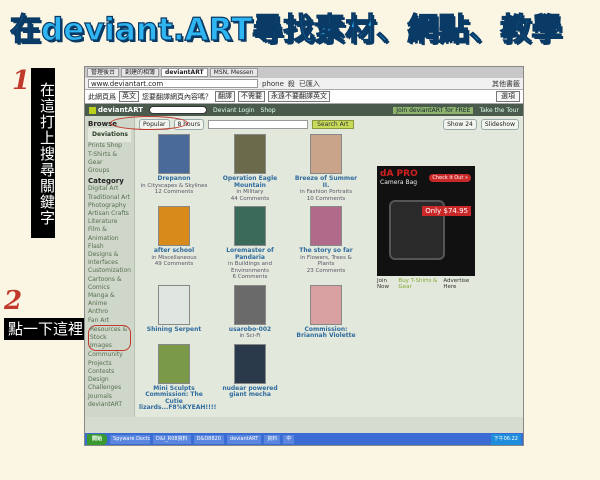  Describe the element at coordinates (109, 146) in the screenshot. I see `sidebar-item-prints: Prints Shop` at that location.